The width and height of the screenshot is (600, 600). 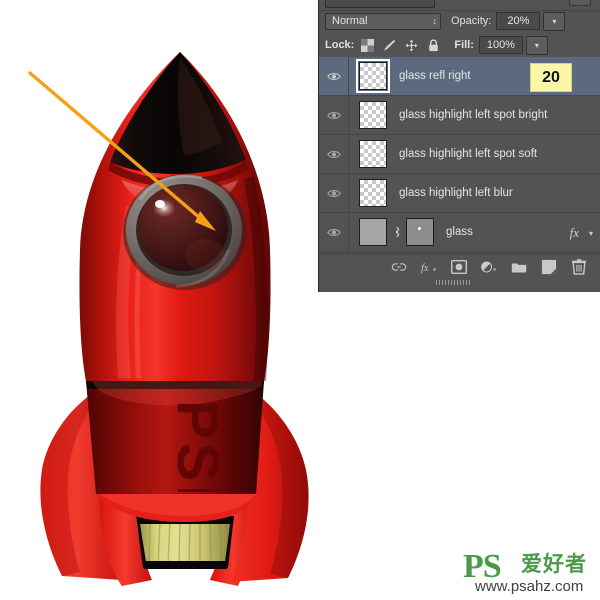 What do you see at coordinates (340, 45) in the screenshot?
I see `lock-label: Lock:` at bounding box center [340, 45].